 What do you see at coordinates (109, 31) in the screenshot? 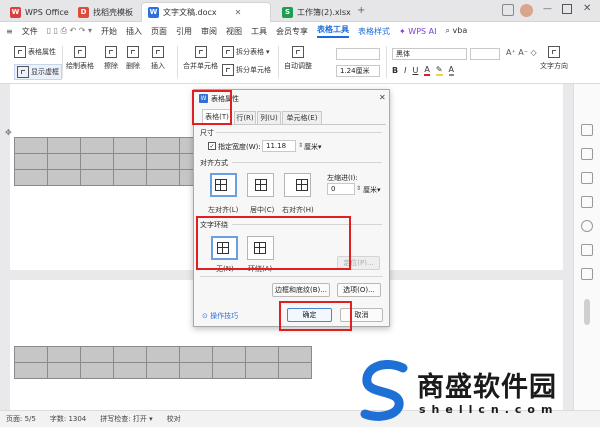
I see `menu-home: 开始` at bounding box center [109, 31].